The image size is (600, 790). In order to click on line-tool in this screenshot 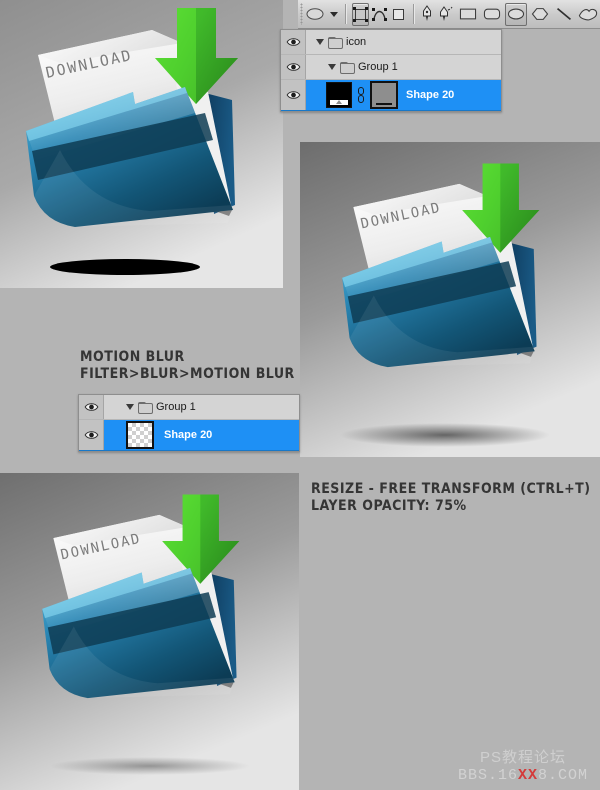, I will do `click(564, 14)`.